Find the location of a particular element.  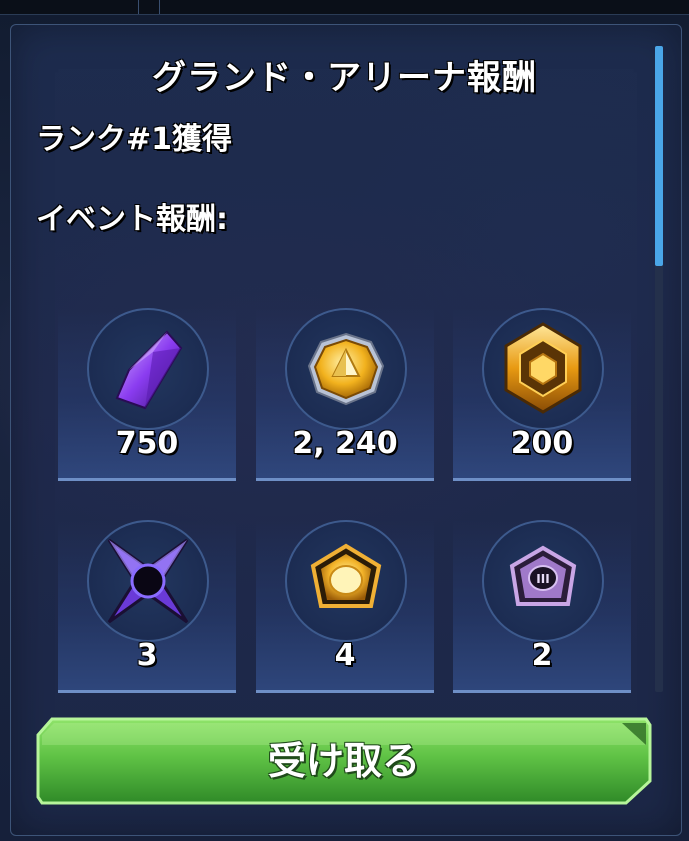

reward-amount: 4 is located at coordinates (345, 655).